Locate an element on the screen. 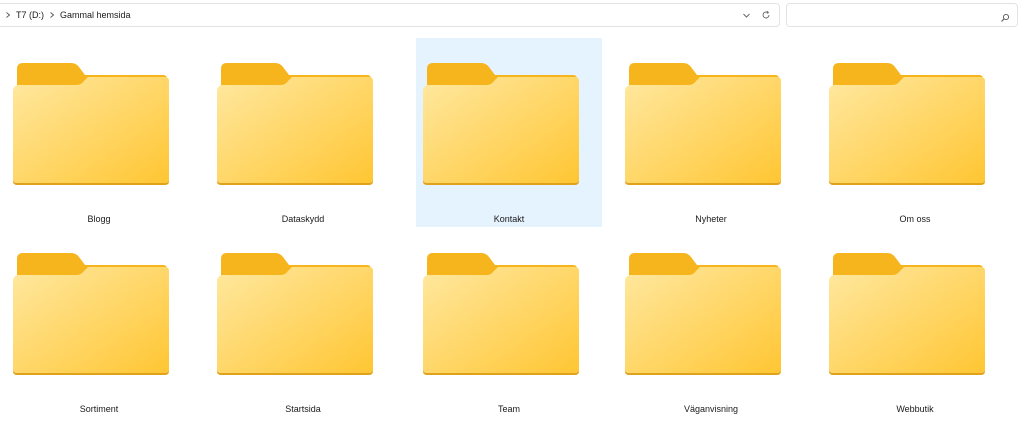 The width and height of the screenshot is (1024, 426). title-bar: T7 (D:) Gammal hemsida is located at coordinates (512, 15).